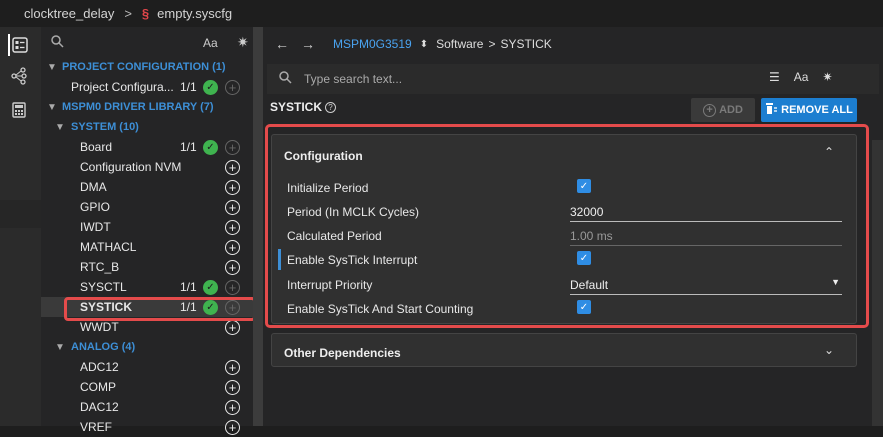 Image resolution: width=883 pixels, height=437 pixels. Describe the element at coordinates (573, 44) in the screenshot. I see `nav-bar: ← → MSPM0G3519 ⬍ Software > SYSTICK` at that location.